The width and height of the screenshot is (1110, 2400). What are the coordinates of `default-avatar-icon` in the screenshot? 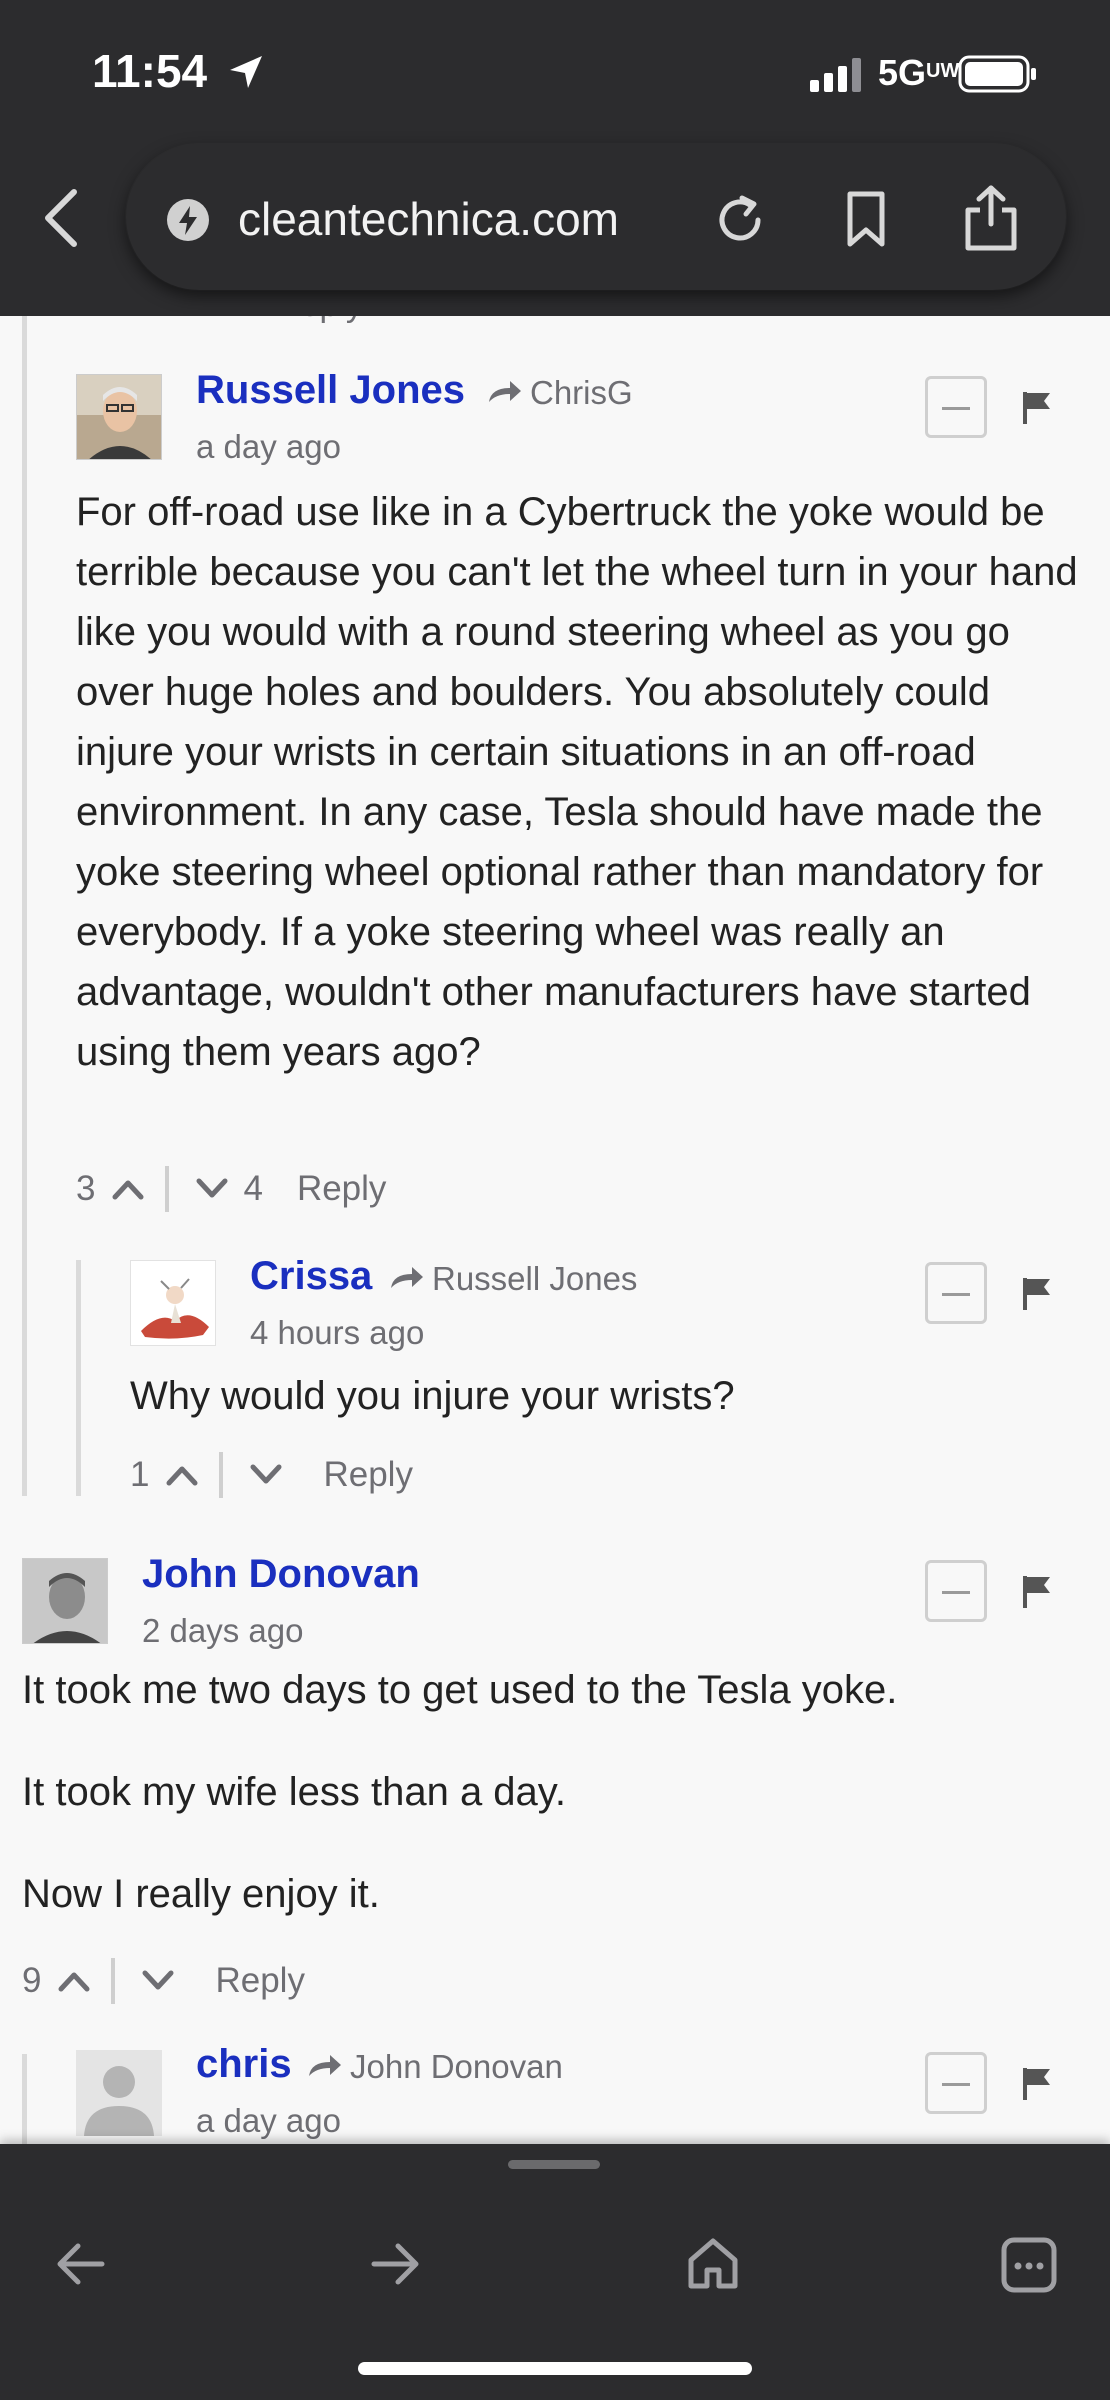 It's located at (119, 2093).